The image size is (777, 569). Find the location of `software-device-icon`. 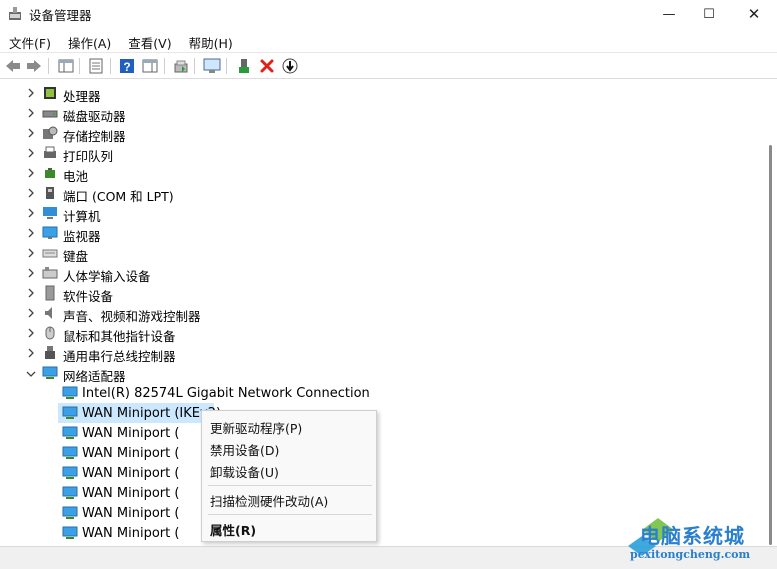

software-device-icon is located at coordinates (50, 293).